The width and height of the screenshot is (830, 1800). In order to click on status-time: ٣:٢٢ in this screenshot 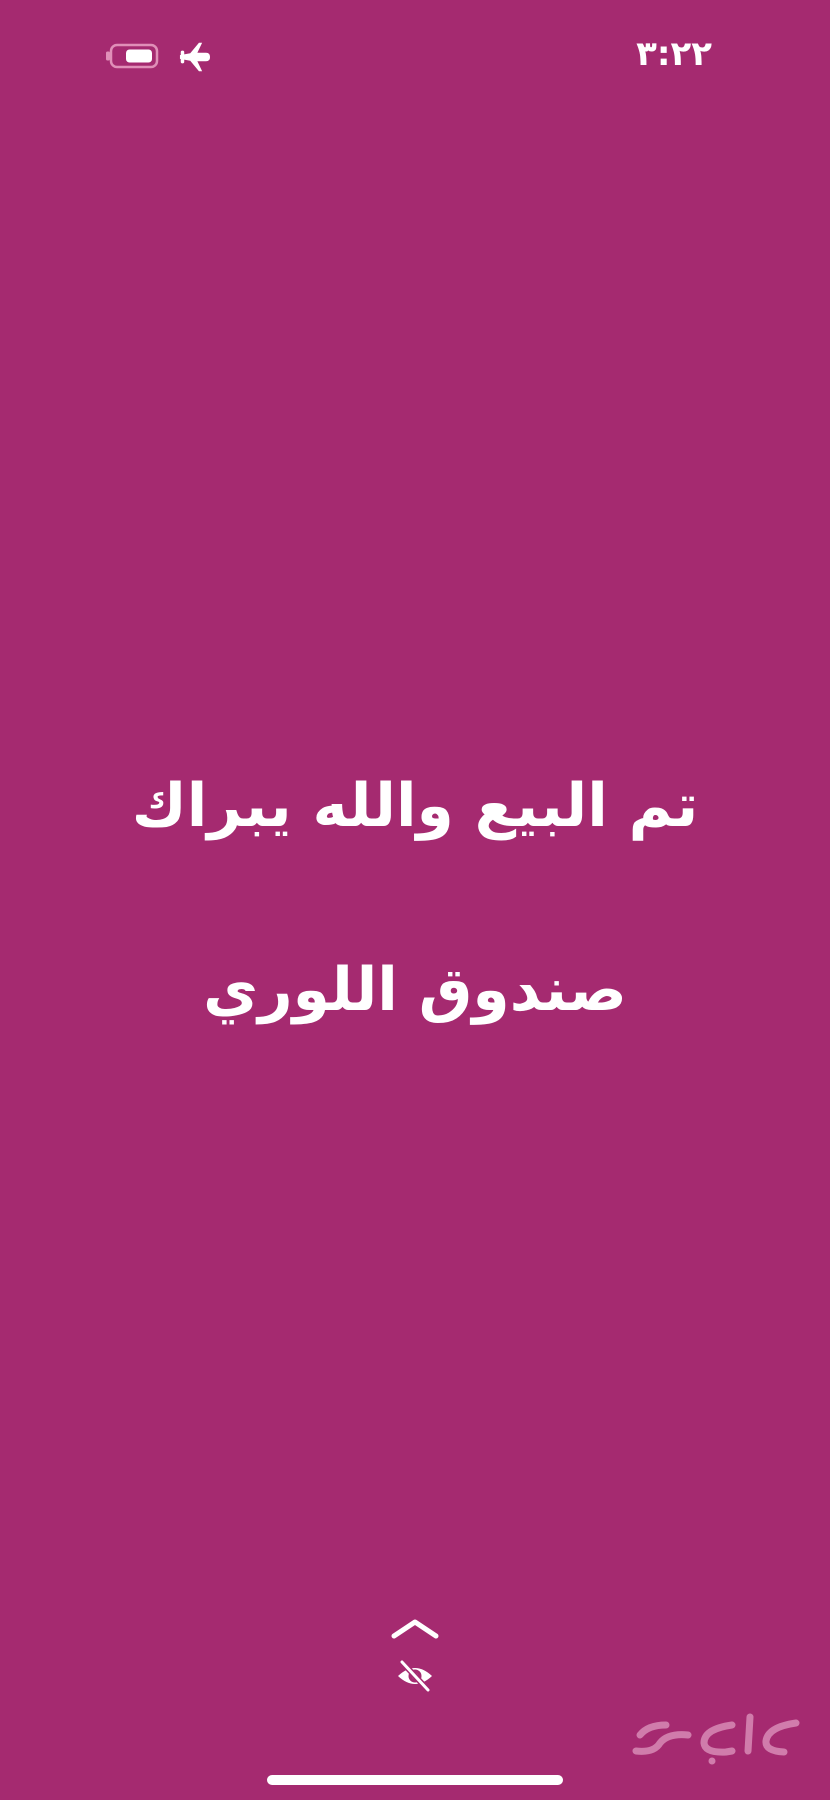, I will do `click(674, 54)`.